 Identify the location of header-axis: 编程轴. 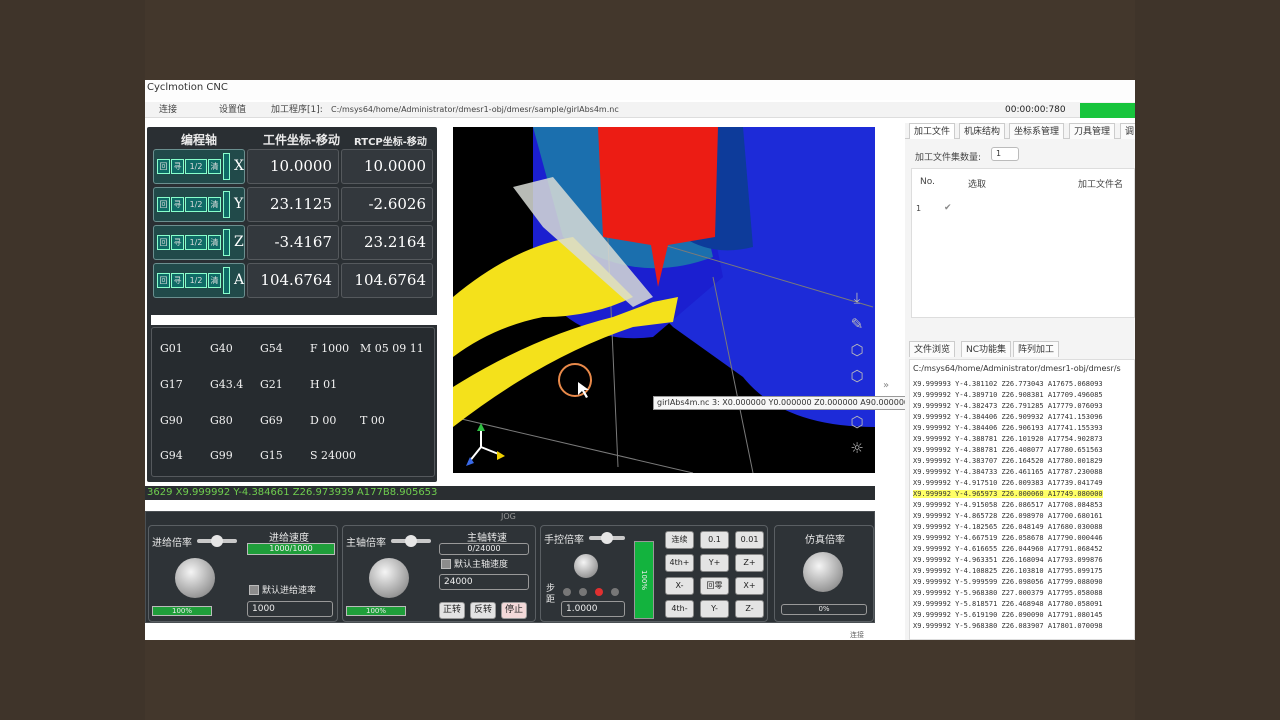
(199, 140).